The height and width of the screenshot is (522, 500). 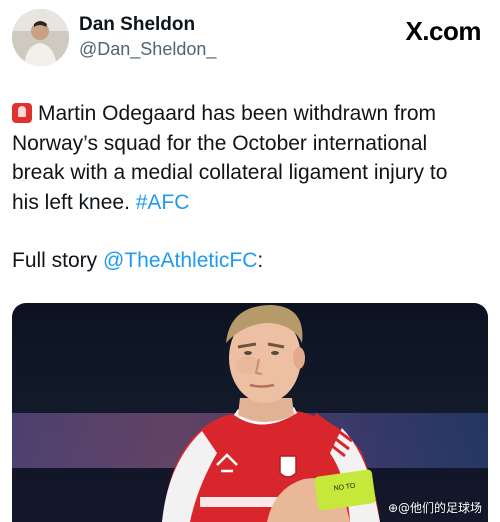 What do you see at coordinates (237, 113) in the screenshot?
I see `tweet-line-1-text: Martin Odegaard has been withdrawn from` at bounding box center [237, 113].